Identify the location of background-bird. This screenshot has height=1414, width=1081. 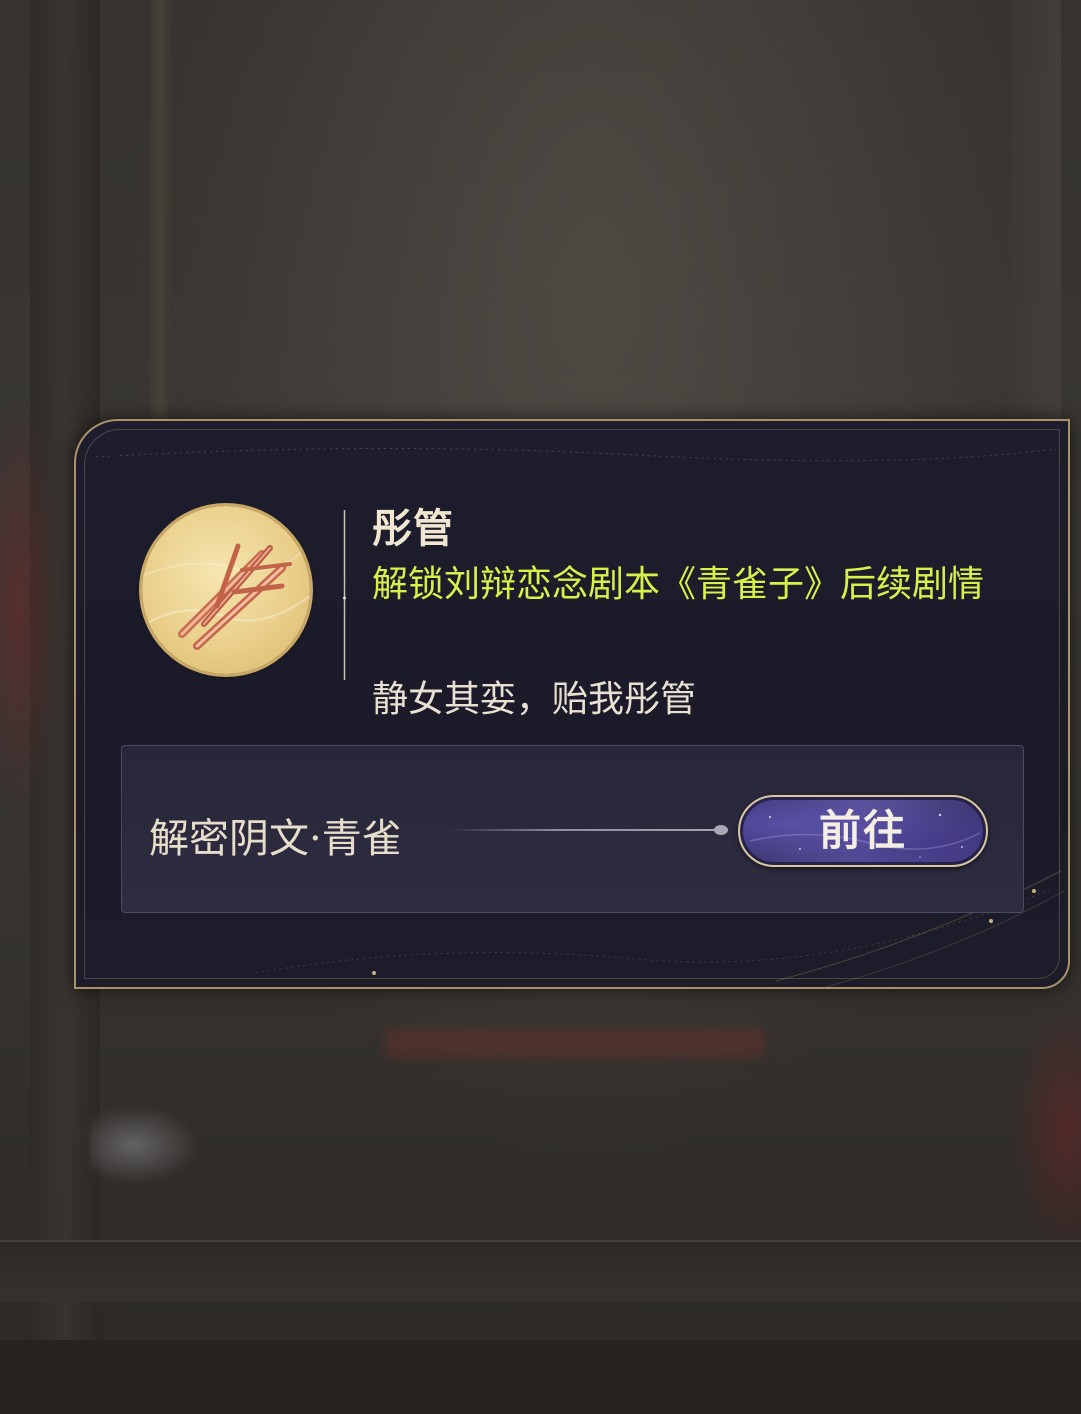
(145, 1145).